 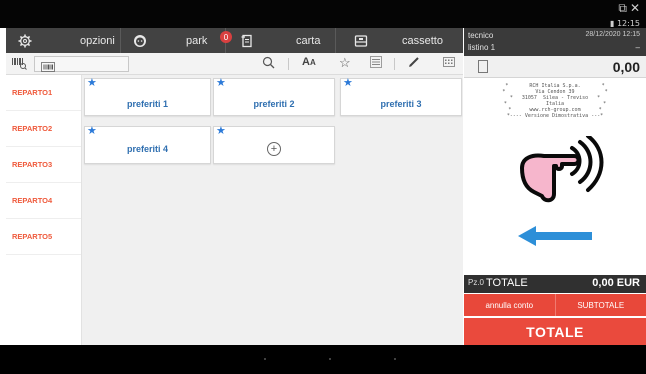 I want to click on favorite-label: preferiti 3, so click(x=401, y=104).